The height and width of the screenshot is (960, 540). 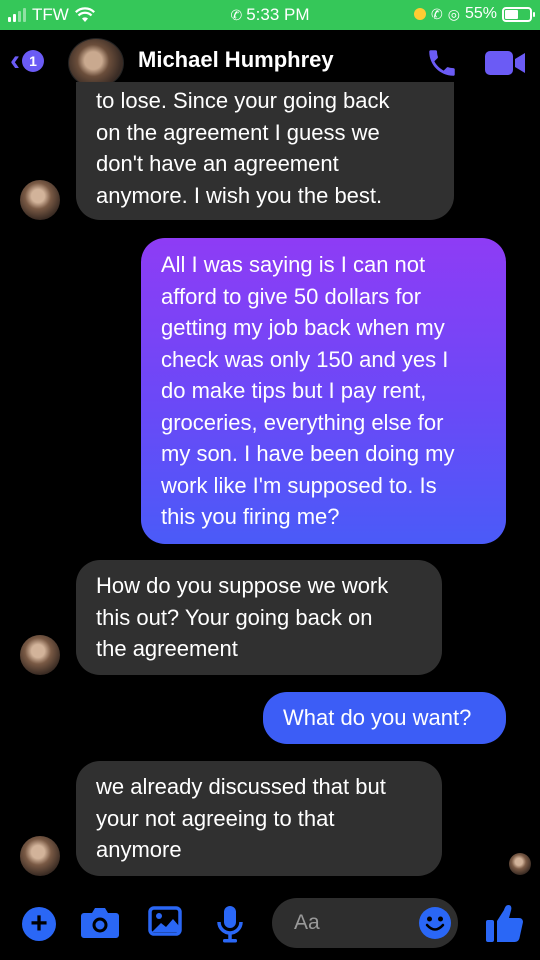 What do you see at coordinates (293, 264) in the screenshot?
I see `message-line: All I was saying is I can not` at bounding box center [293, 264].